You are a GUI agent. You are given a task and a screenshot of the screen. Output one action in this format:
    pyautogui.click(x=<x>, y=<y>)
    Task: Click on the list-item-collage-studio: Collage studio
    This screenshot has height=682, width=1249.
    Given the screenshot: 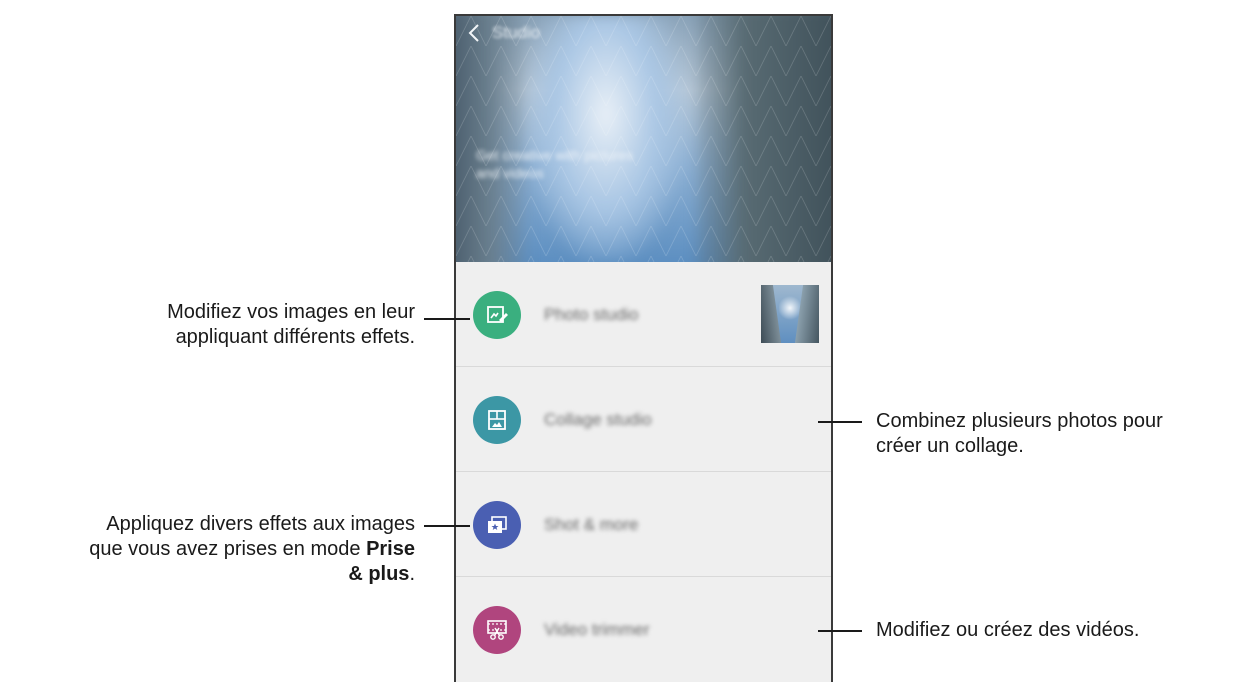 What is the action you would take?
    pyautogui.click(x=643, y=419)
    